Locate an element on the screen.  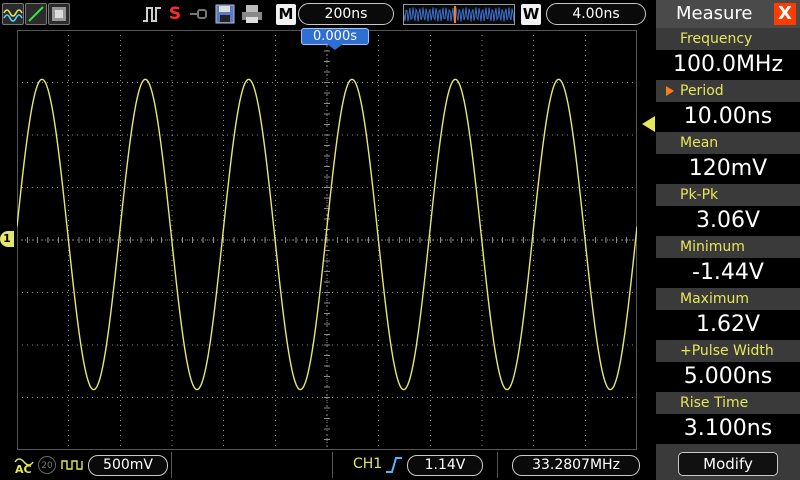
measure-label: Maximum is located at coordinates (728, 299).